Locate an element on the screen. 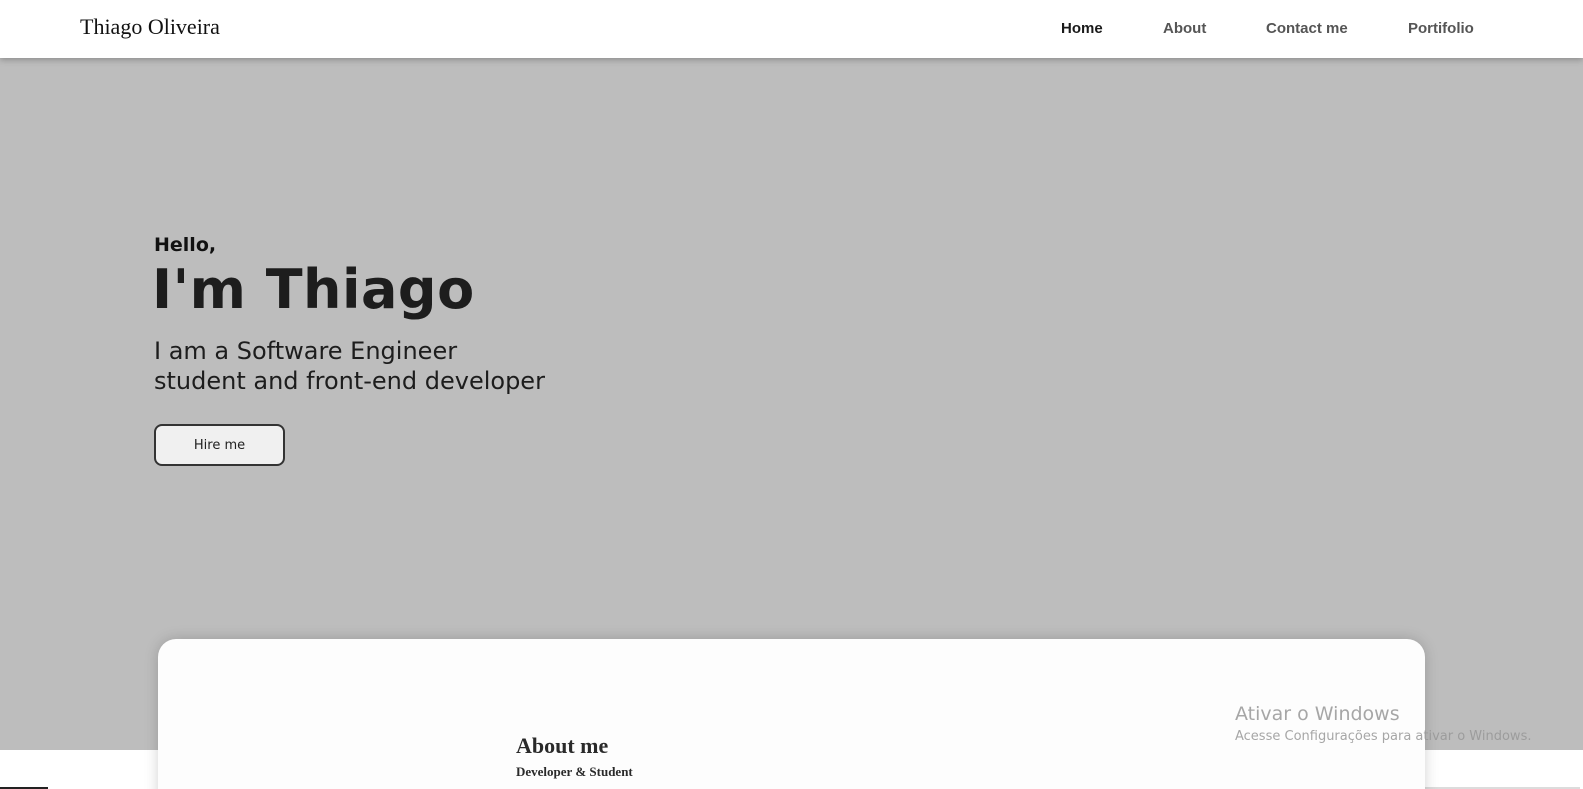  about-title: About me is located at coordinates (562, 745).